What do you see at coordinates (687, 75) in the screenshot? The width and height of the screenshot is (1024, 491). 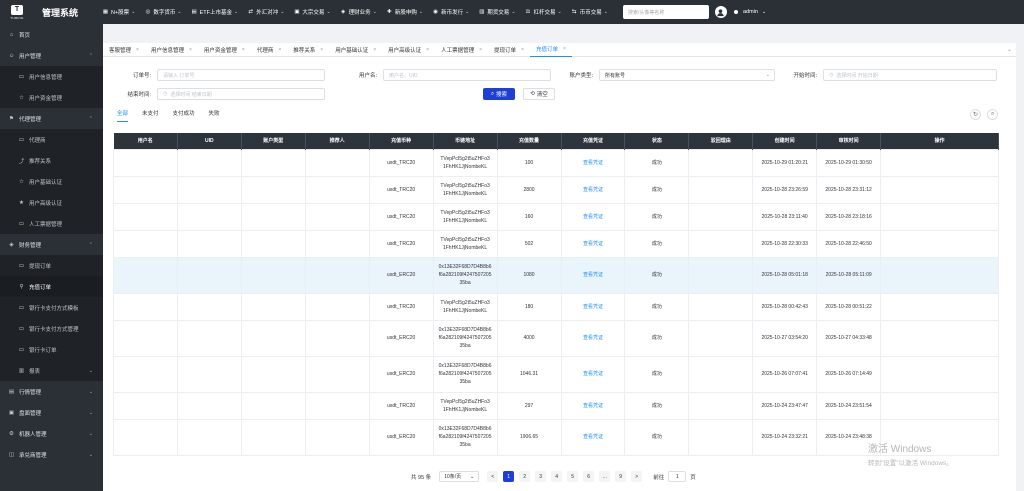 I see `account-type-select: 所有账号 ⌄` at bounding box center [687, 75].